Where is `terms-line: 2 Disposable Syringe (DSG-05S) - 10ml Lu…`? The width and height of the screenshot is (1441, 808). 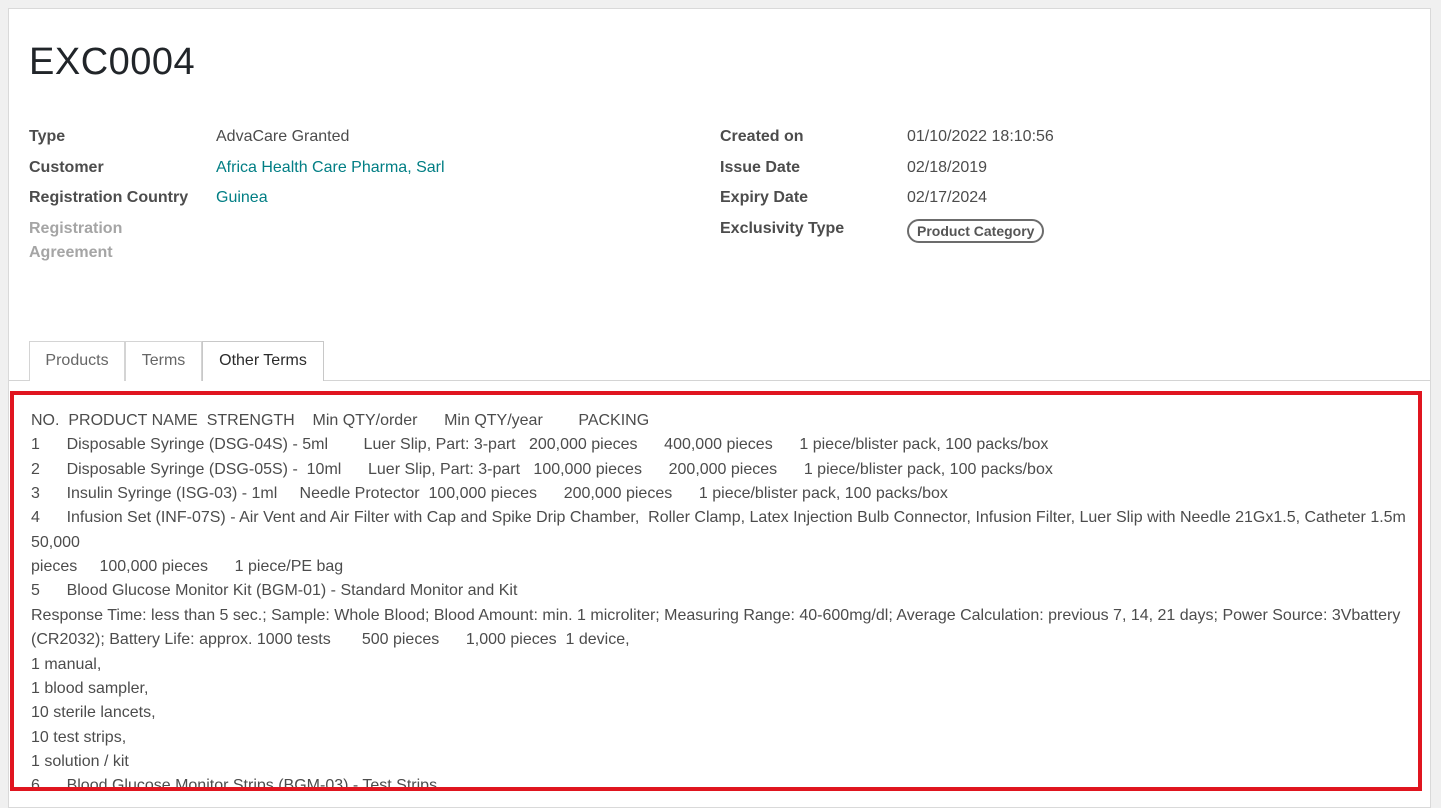
terms-line: 2 Disposable Syringe (DSG-05S) - 10ml Lu… is located at coordinates (542, 469).